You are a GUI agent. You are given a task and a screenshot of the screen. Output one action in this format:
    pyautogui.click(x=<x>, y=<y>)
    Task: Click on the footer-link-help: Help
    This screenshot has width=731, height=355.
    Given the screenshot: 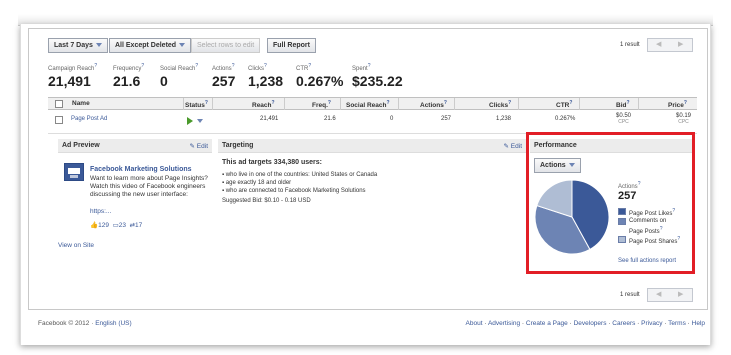 What is the action you would take?
    pyautogui.click(x=698, y=323)
    